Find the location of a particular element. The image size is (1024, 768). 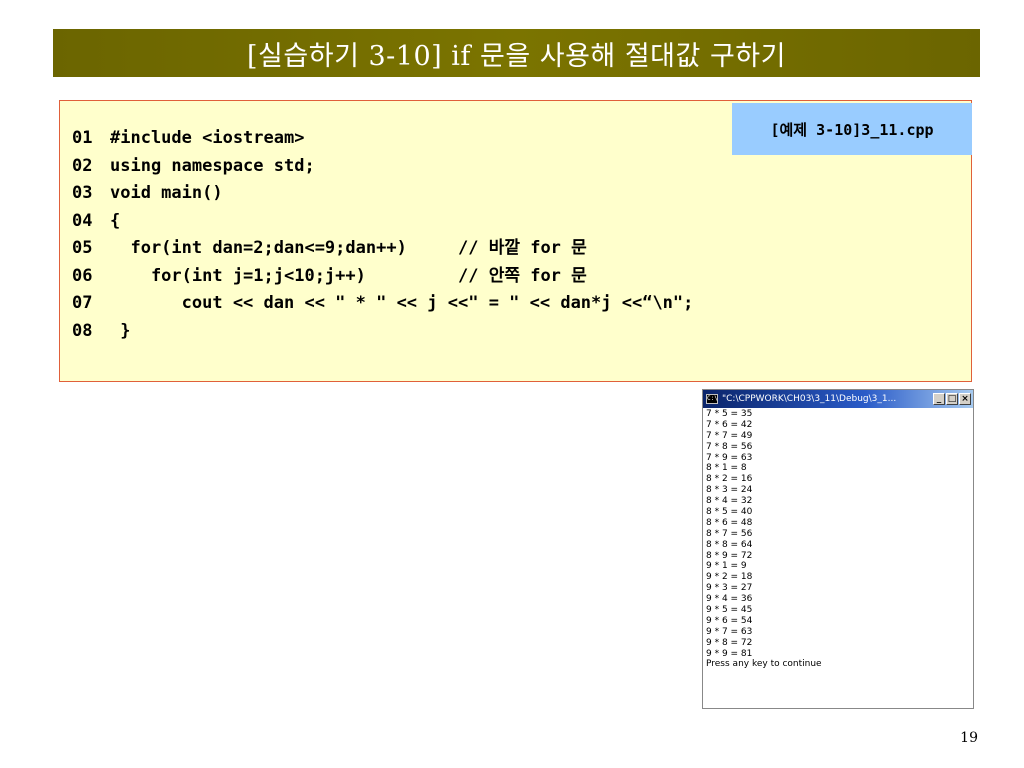

line-number: 03 is located at coordinates (82, 193).